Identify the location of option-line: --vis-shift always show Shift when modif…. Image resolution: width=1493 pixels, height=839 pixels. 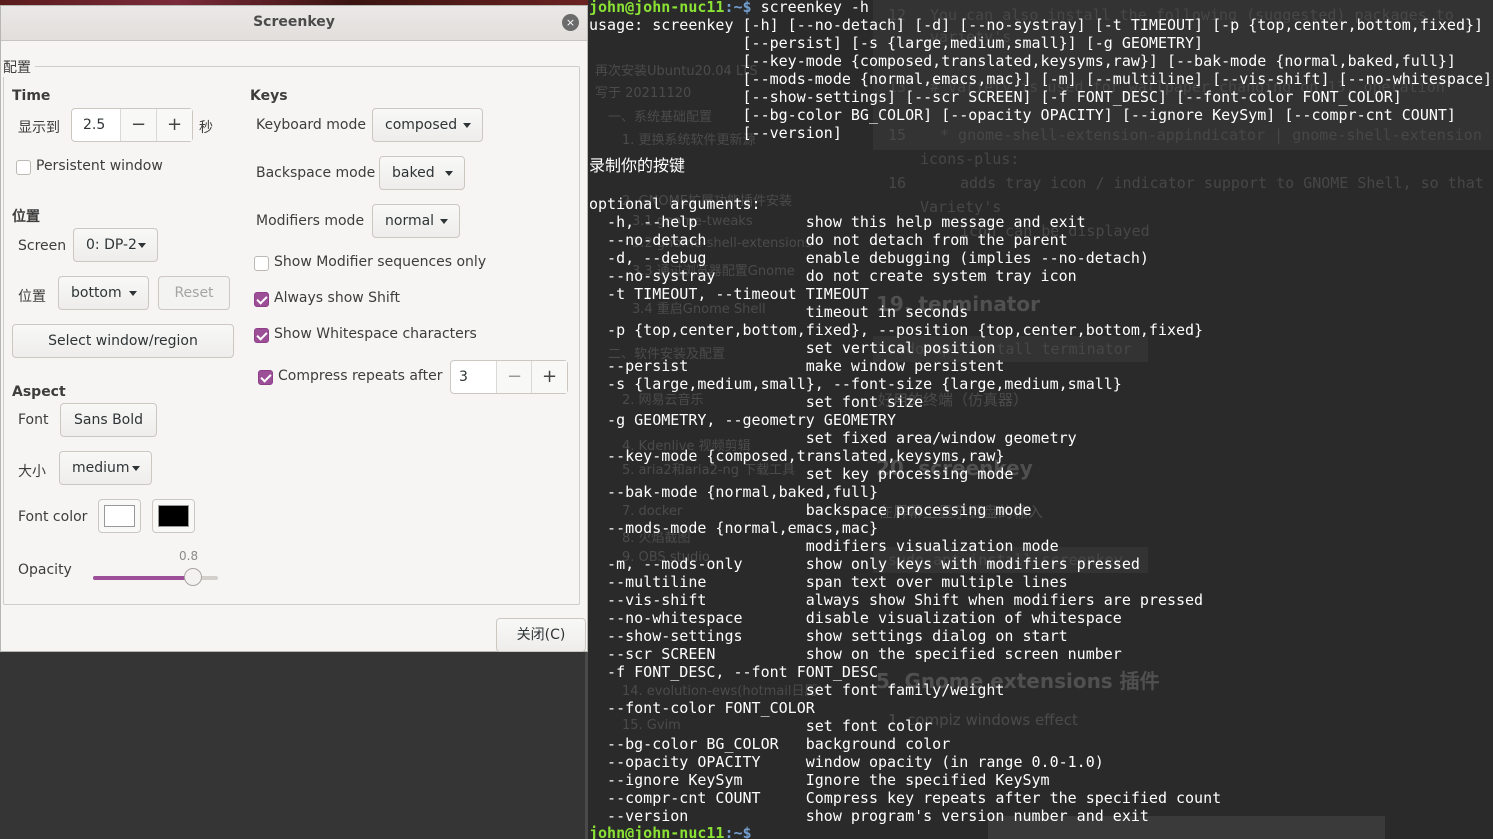
(896, 600).